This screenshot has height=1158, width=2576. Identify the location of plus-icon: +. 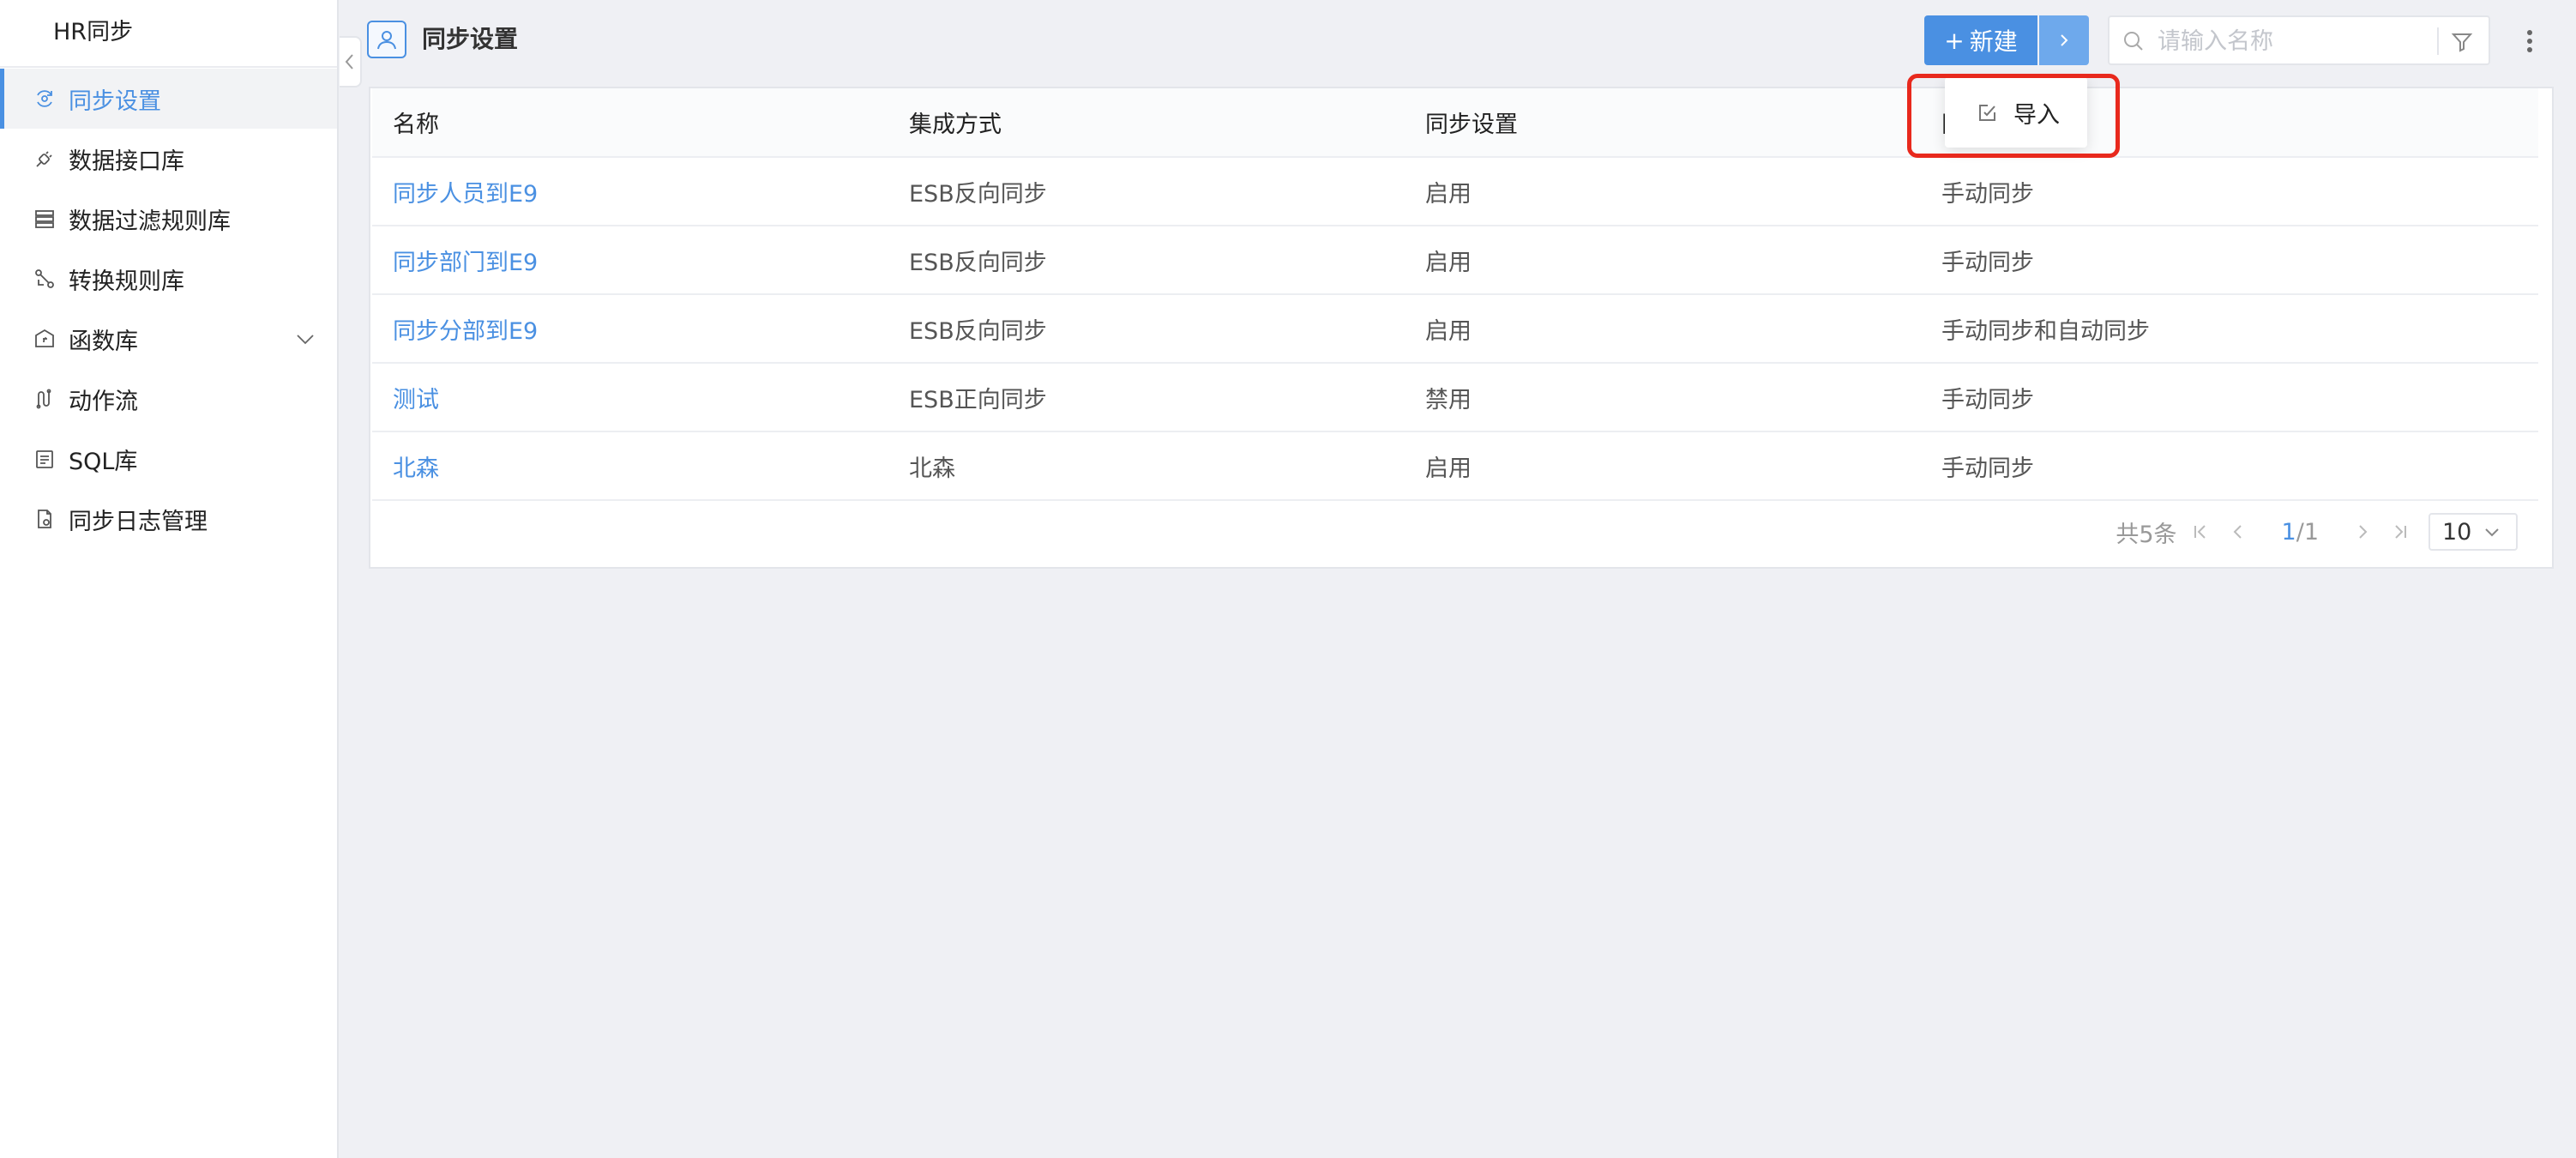
(1954, 40).